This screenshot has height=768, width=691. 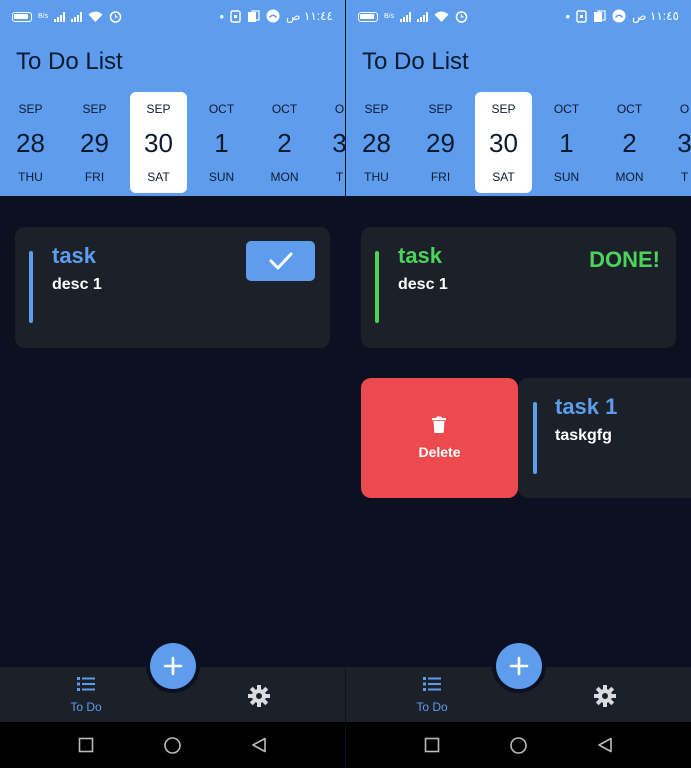 What do you see at coordinates (158, 177) in the screenshot?
I see `date-weekday: SAT` at bounding box center [158, 177].